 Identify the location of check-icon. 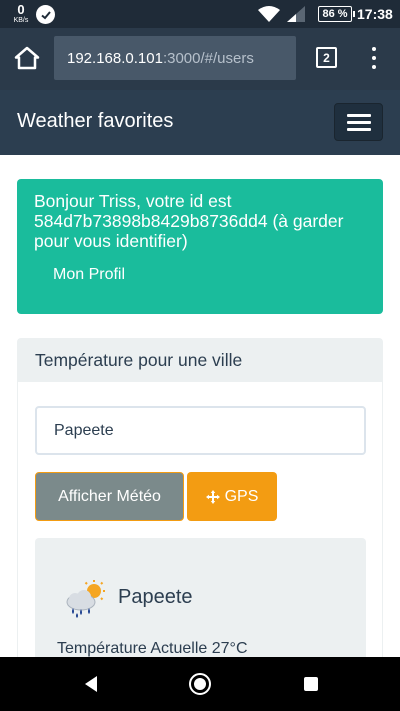
(45, 14).